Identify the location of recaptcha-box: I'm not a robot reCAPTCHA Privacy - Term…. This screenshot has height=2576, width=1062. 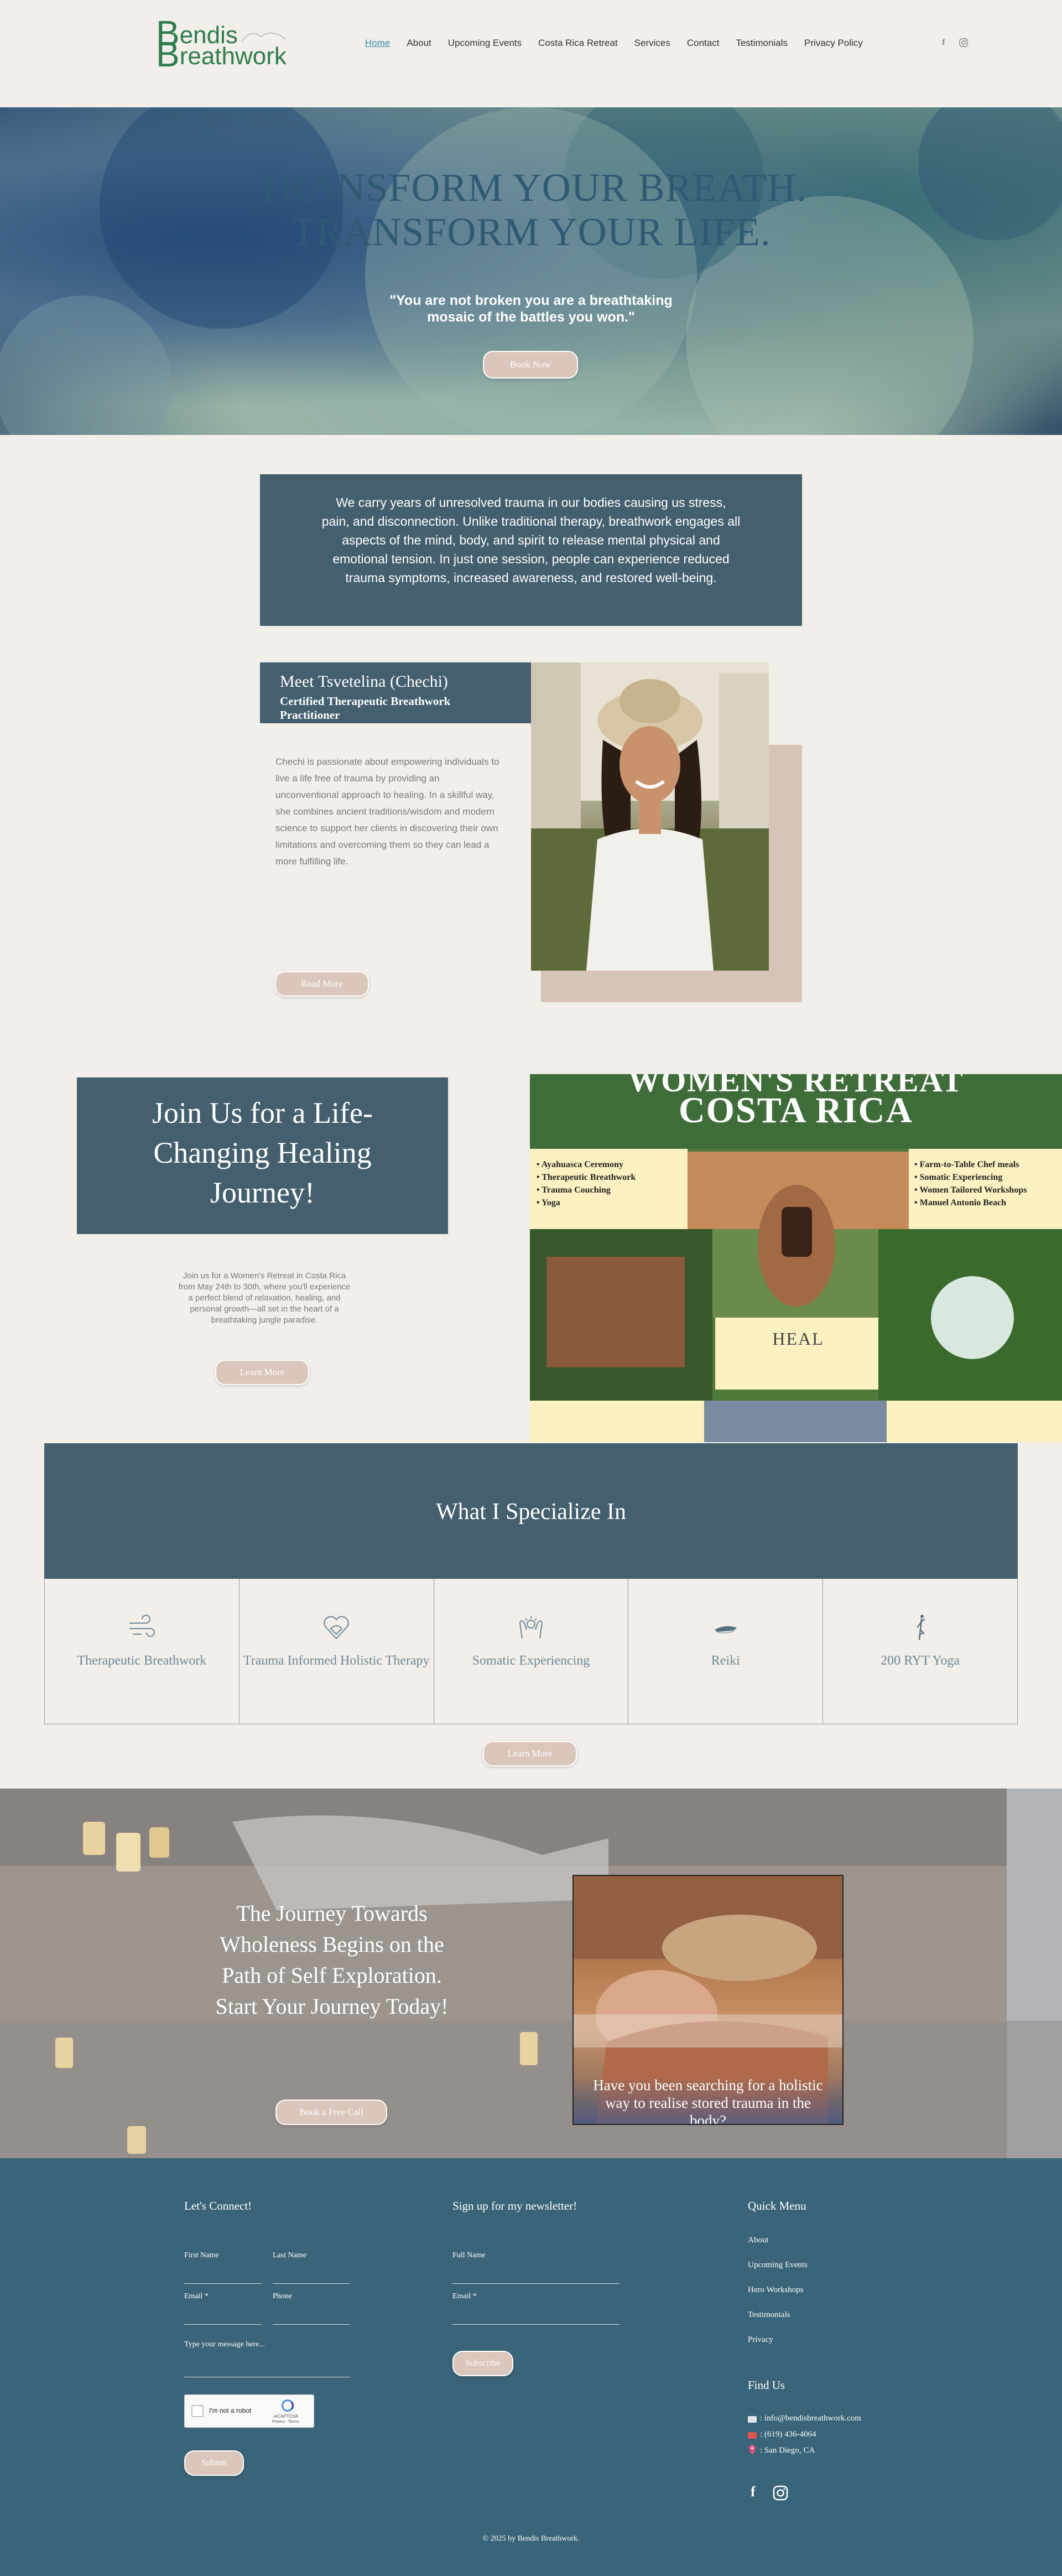
(249, 2411).